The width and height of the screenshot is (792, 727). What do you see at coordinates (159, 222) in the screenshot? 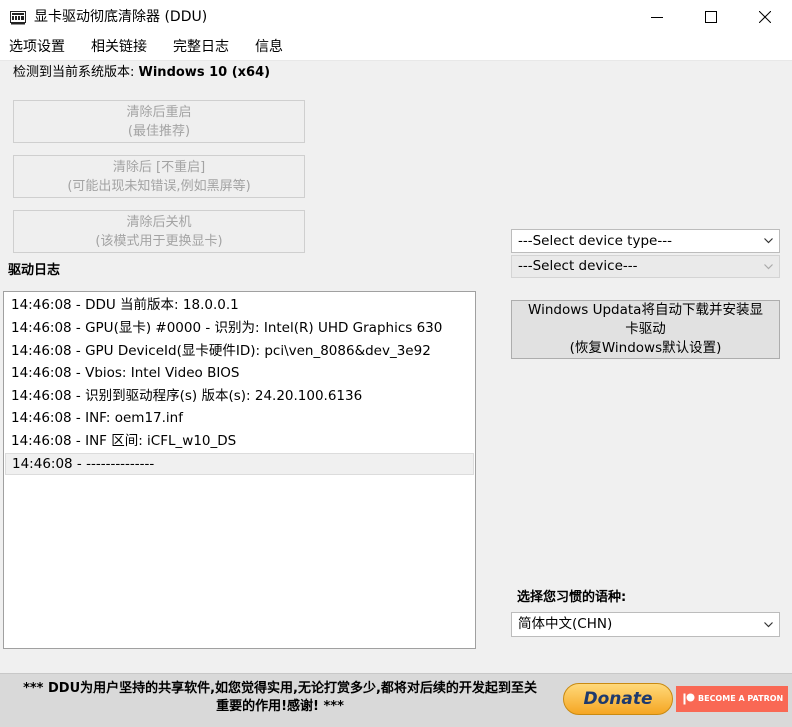
I see `clean-shutdown-label: 清除后关机` at bounding box center [159, 222].